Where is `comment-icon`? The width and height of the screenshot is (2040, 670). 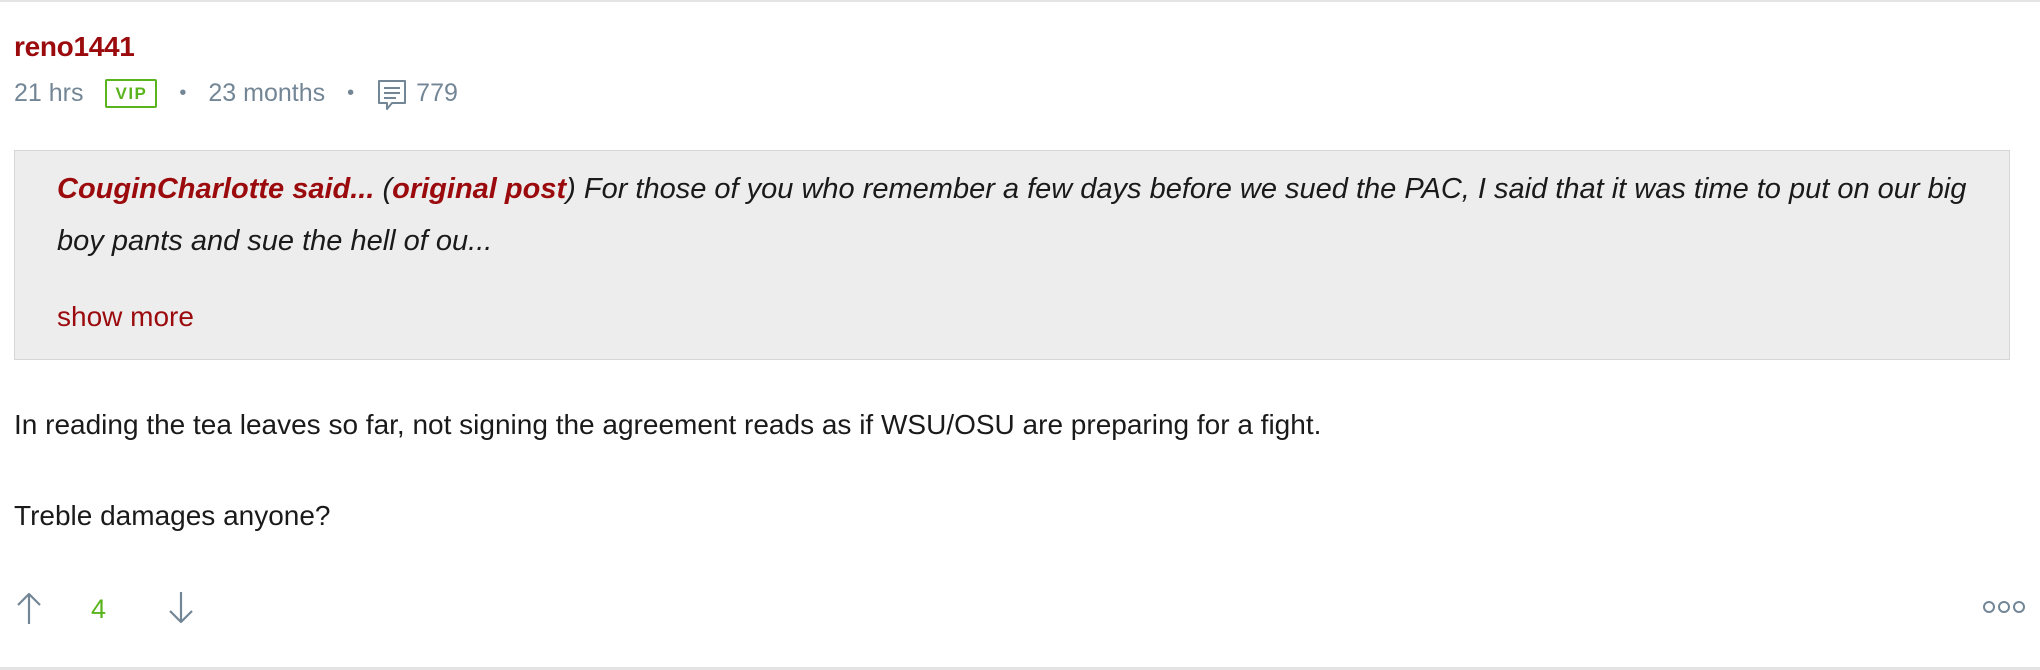 comment-icon is located at coordinates (392, 95).